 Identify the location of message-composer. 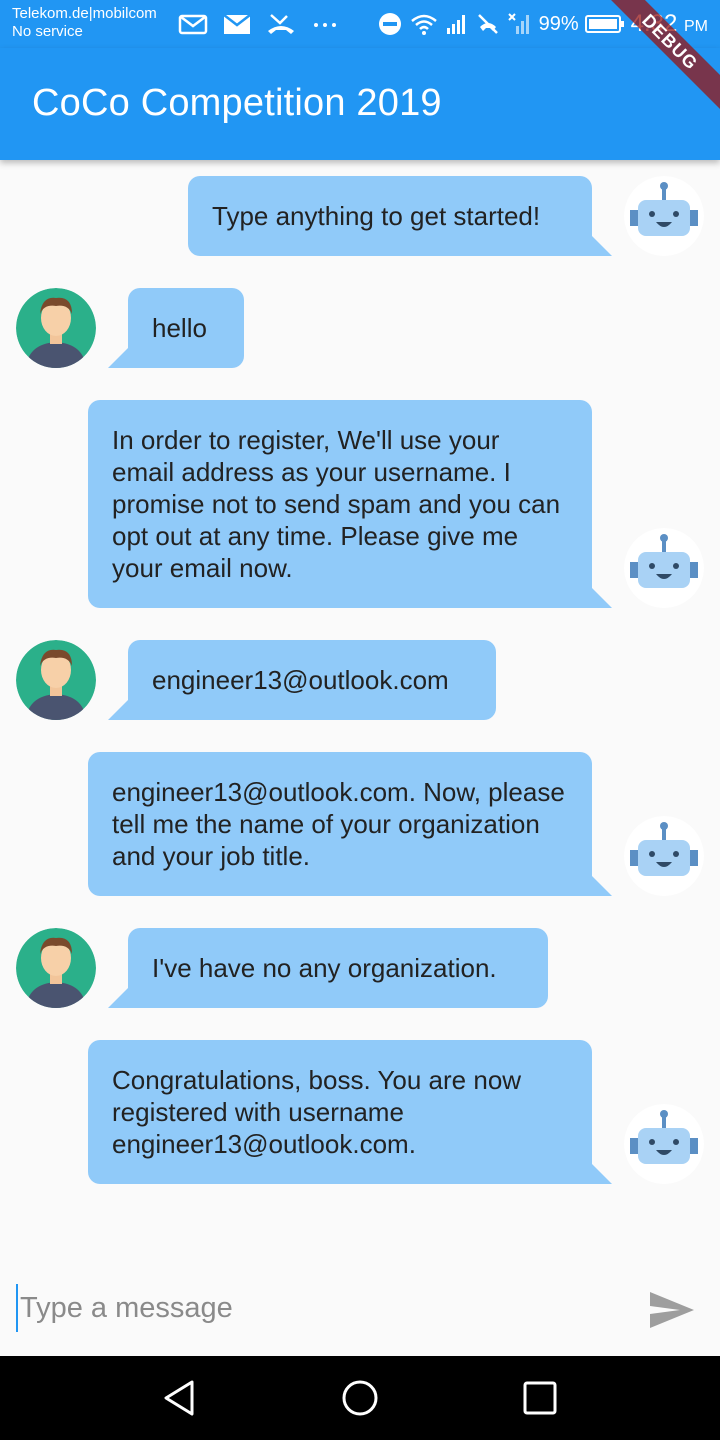
(360, 1309).